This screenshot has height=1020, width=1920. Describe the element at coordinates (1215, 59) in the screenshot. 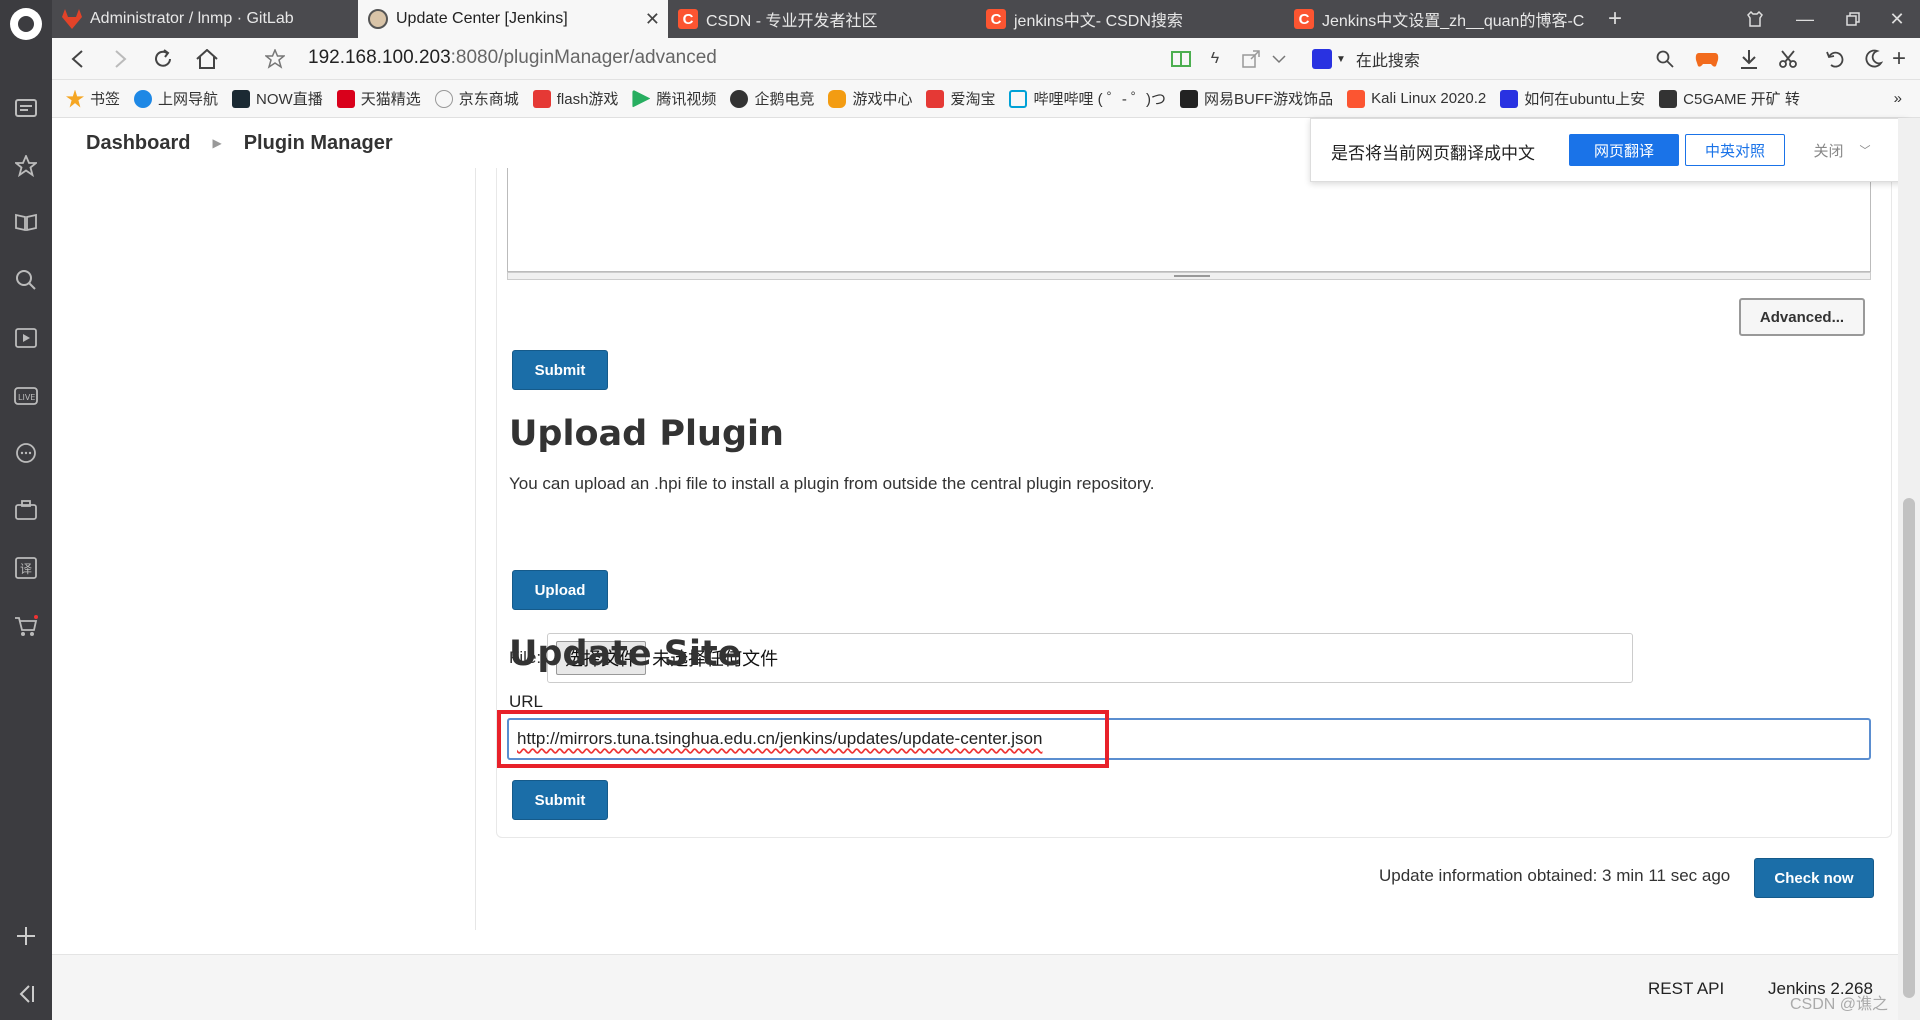

I see `lightning-icon: ϟ` at that location.